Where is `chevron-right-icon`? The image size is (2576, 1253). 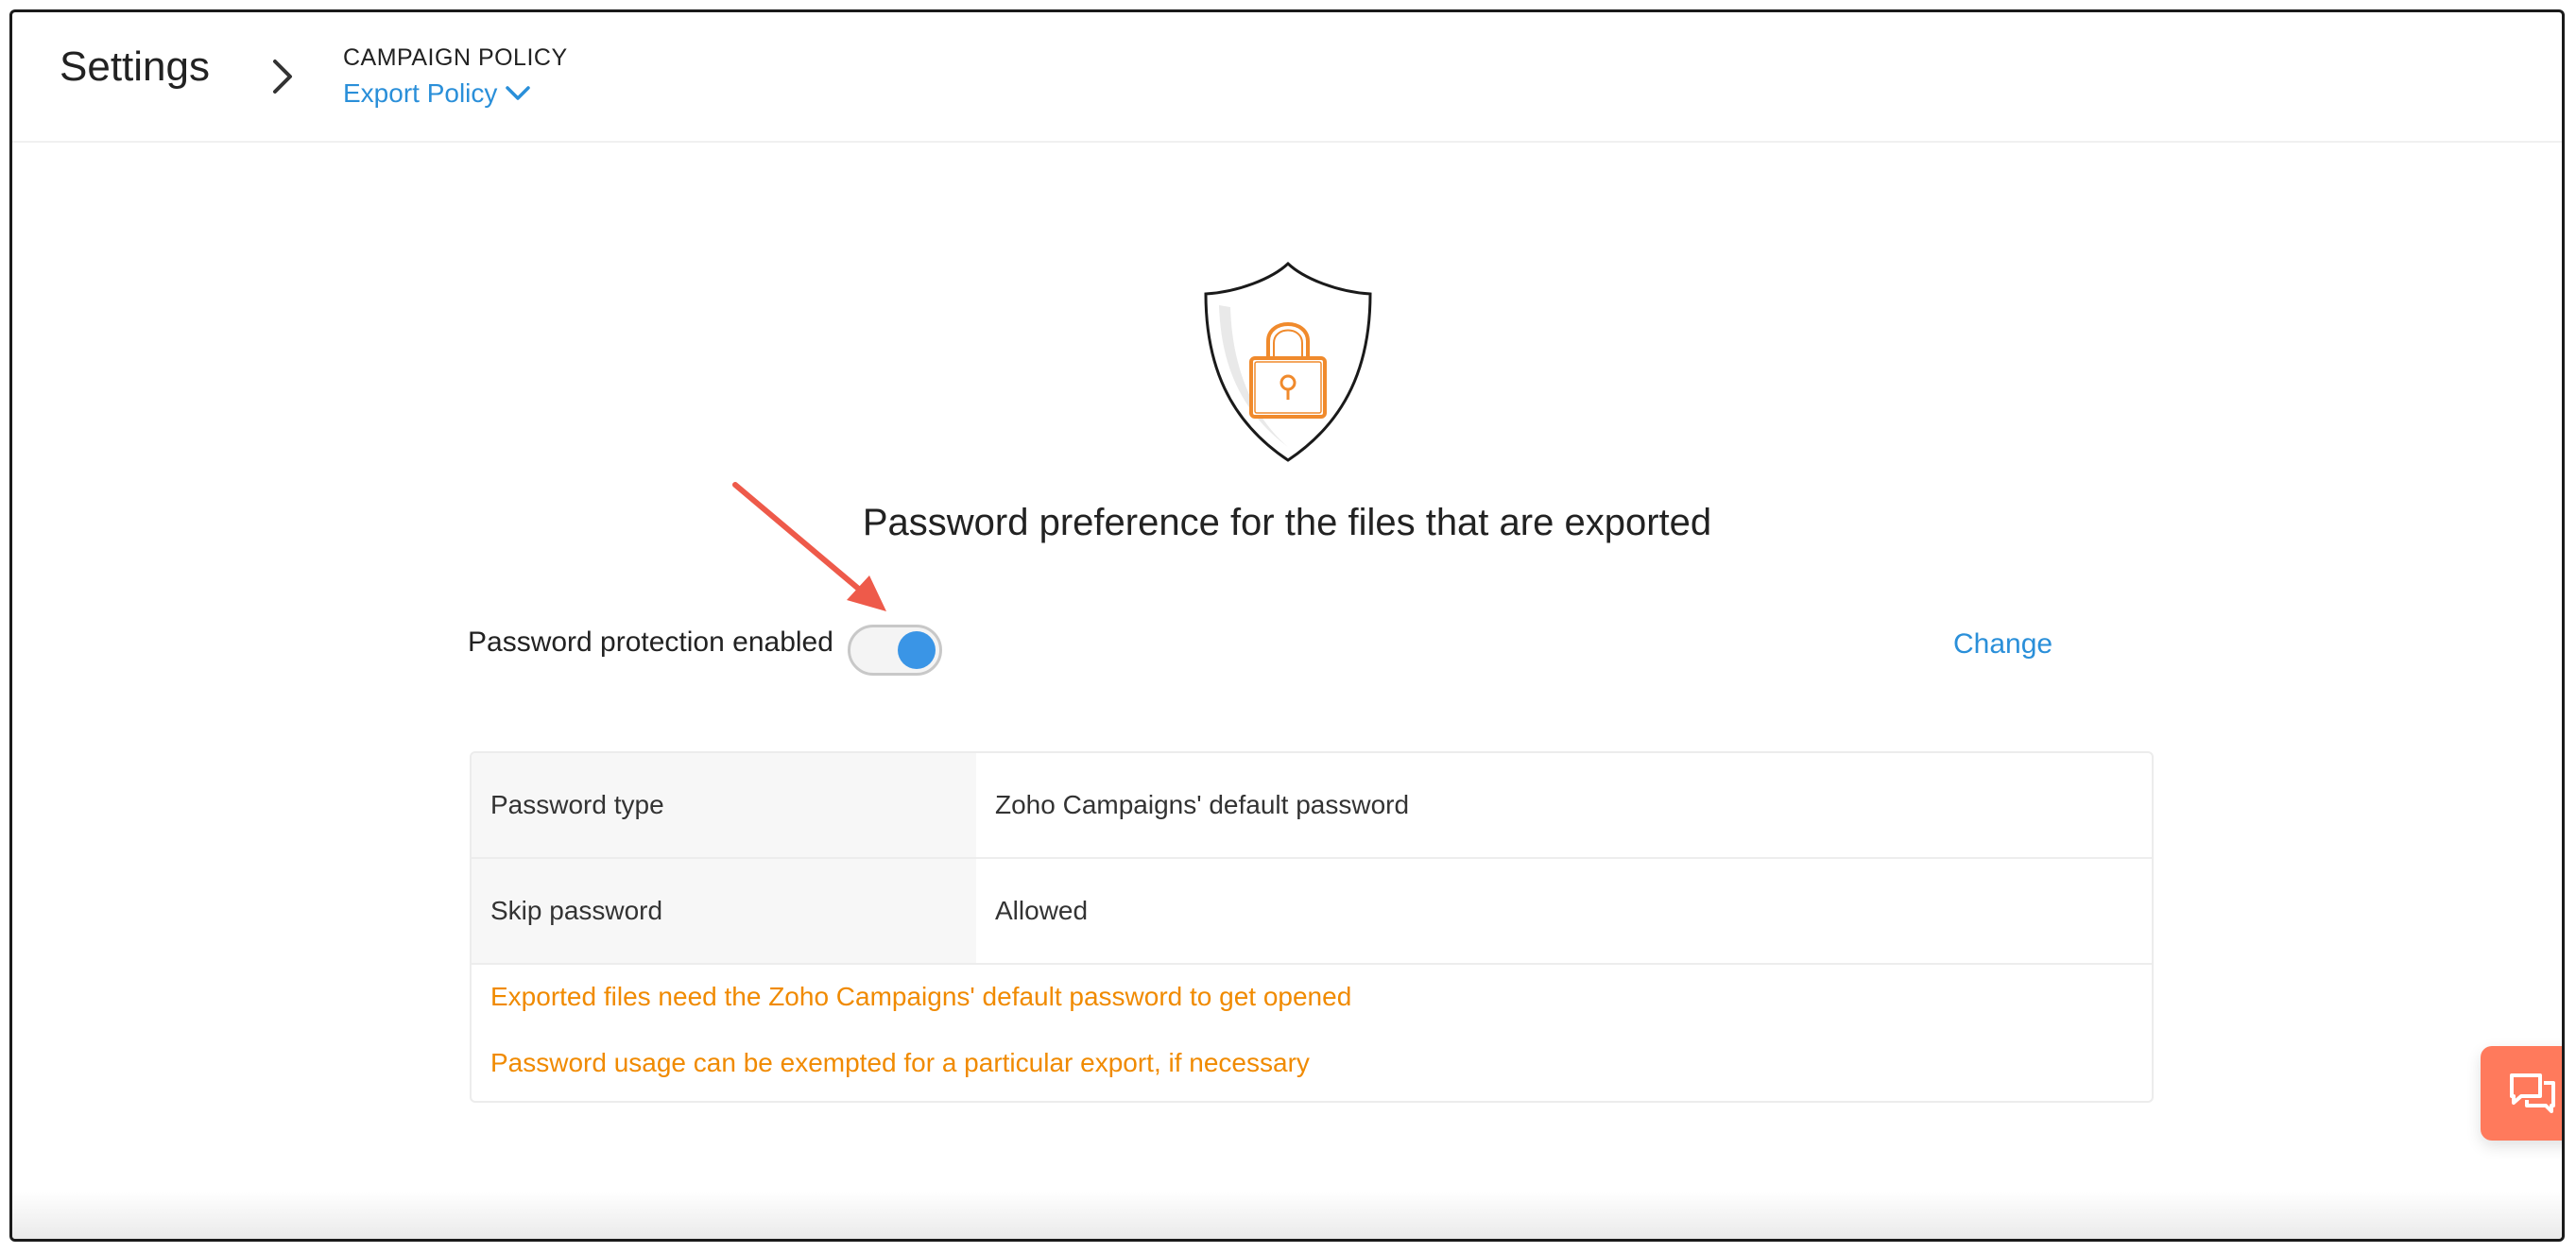 chevron-right-icon is located at coordinates (282, 77).